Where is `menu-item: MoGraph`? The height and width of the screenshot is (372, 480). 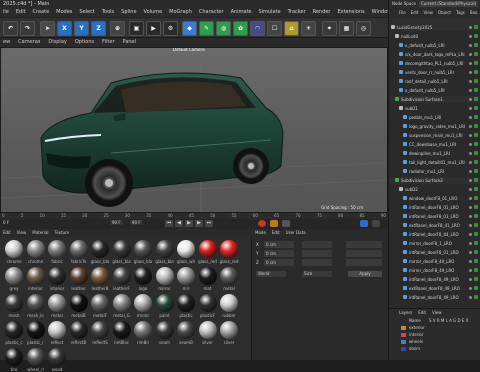
menu-item: MoGraph is located at coordinates (180, 12).